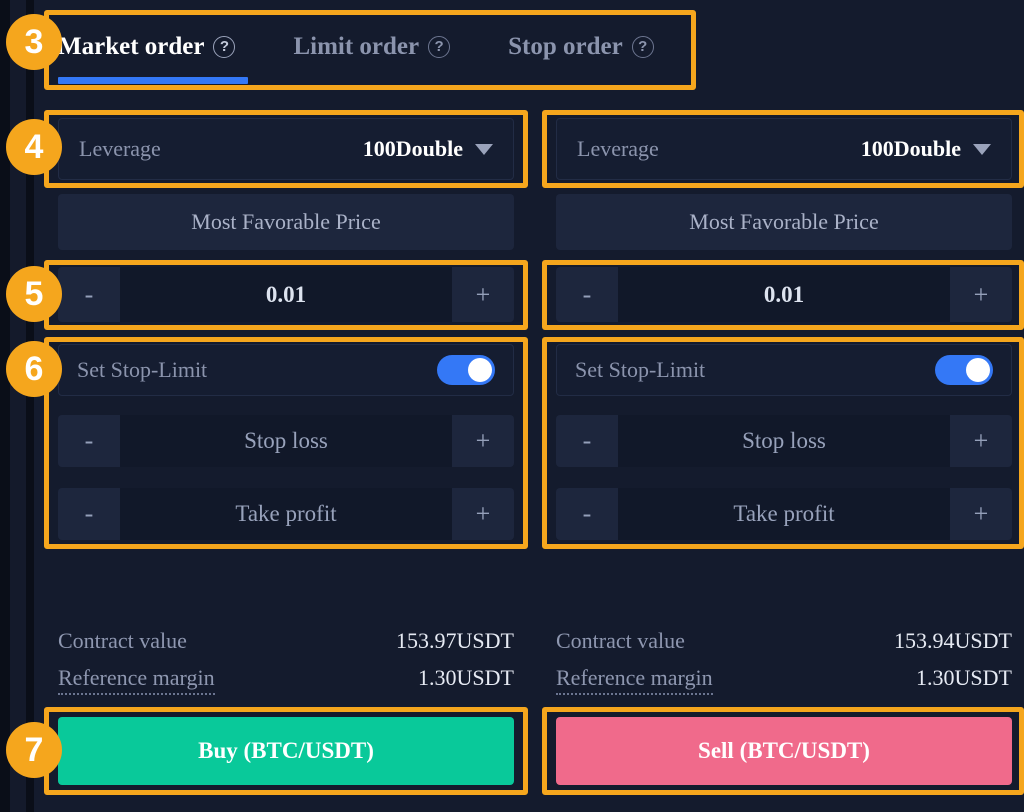 The height and width of the screenshot is (812, 1024). What do you see at coordinates (34, 42) in the screenshot?
I see `annotation-badge-3: 3` at bounding box center [34, 42].